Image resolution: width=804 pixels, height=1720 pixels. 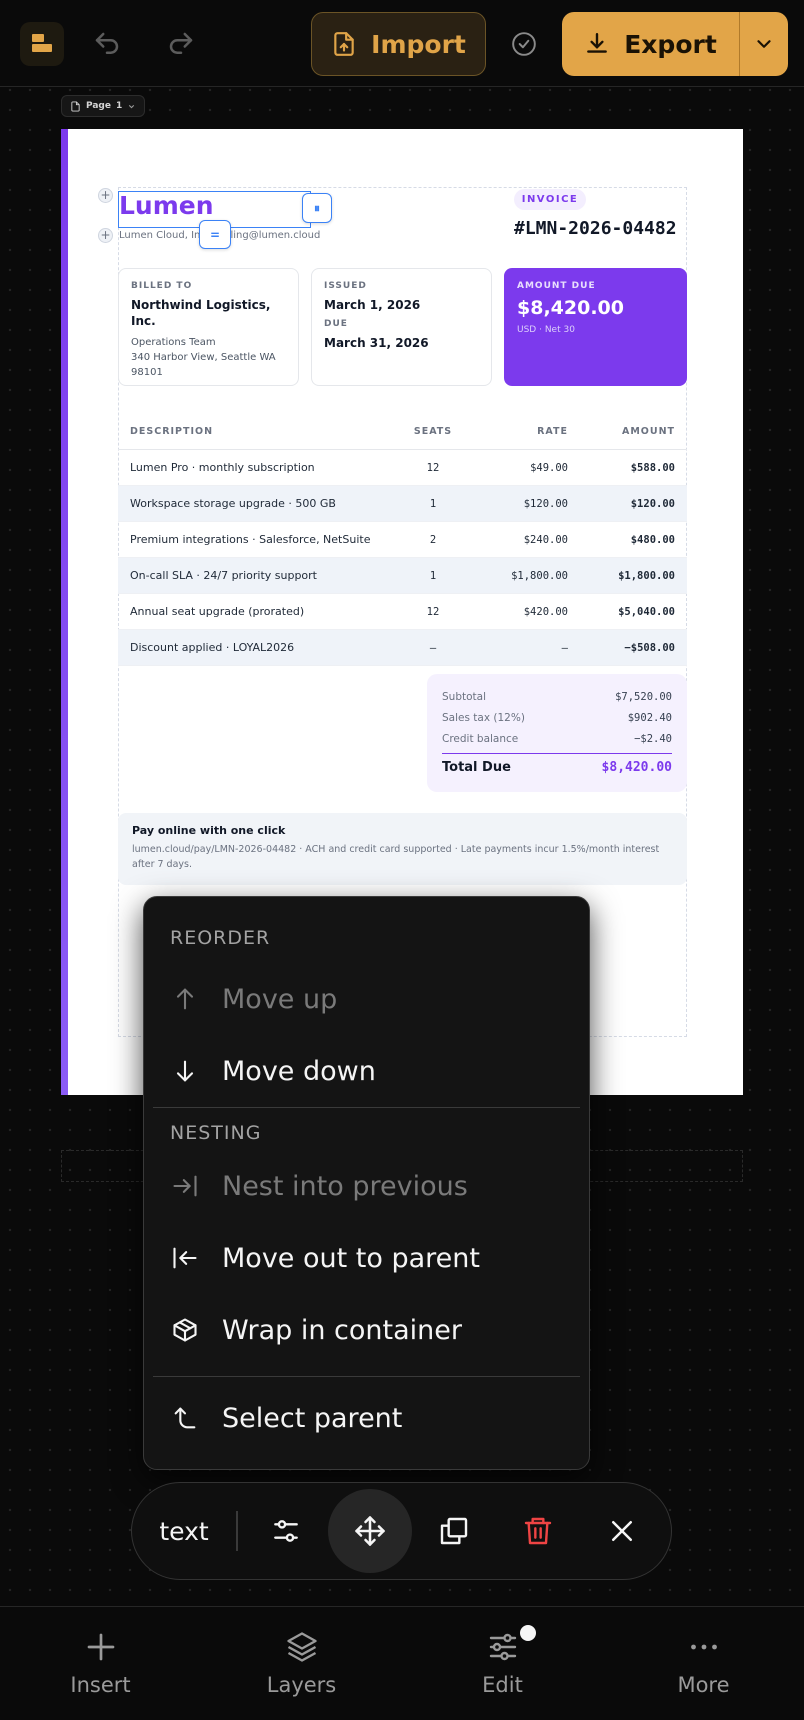 I want to click on download-icon, so click(x=597, y=43).